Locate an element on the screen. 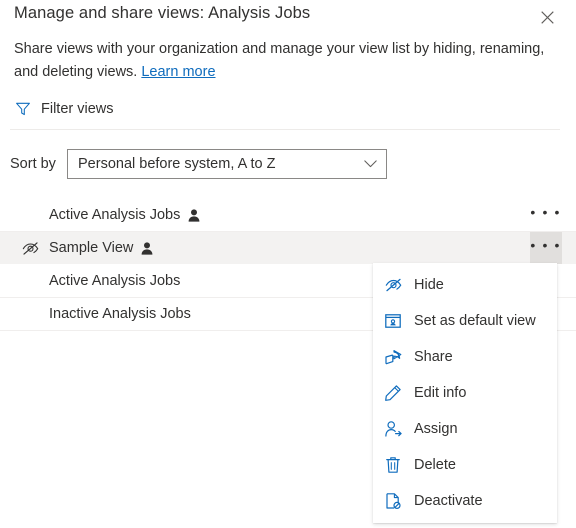 Image resolution: width=576 pixels, height=528 pixels. filter-views-button: Filter views is located at coordinates (64, 109).